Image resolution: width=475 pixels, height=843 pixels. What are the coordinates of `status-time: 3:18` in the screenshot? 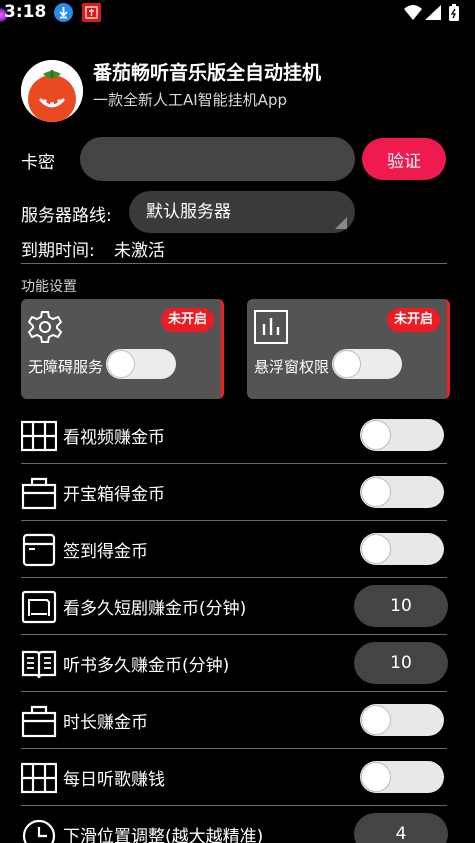 It's located at (25, 12).